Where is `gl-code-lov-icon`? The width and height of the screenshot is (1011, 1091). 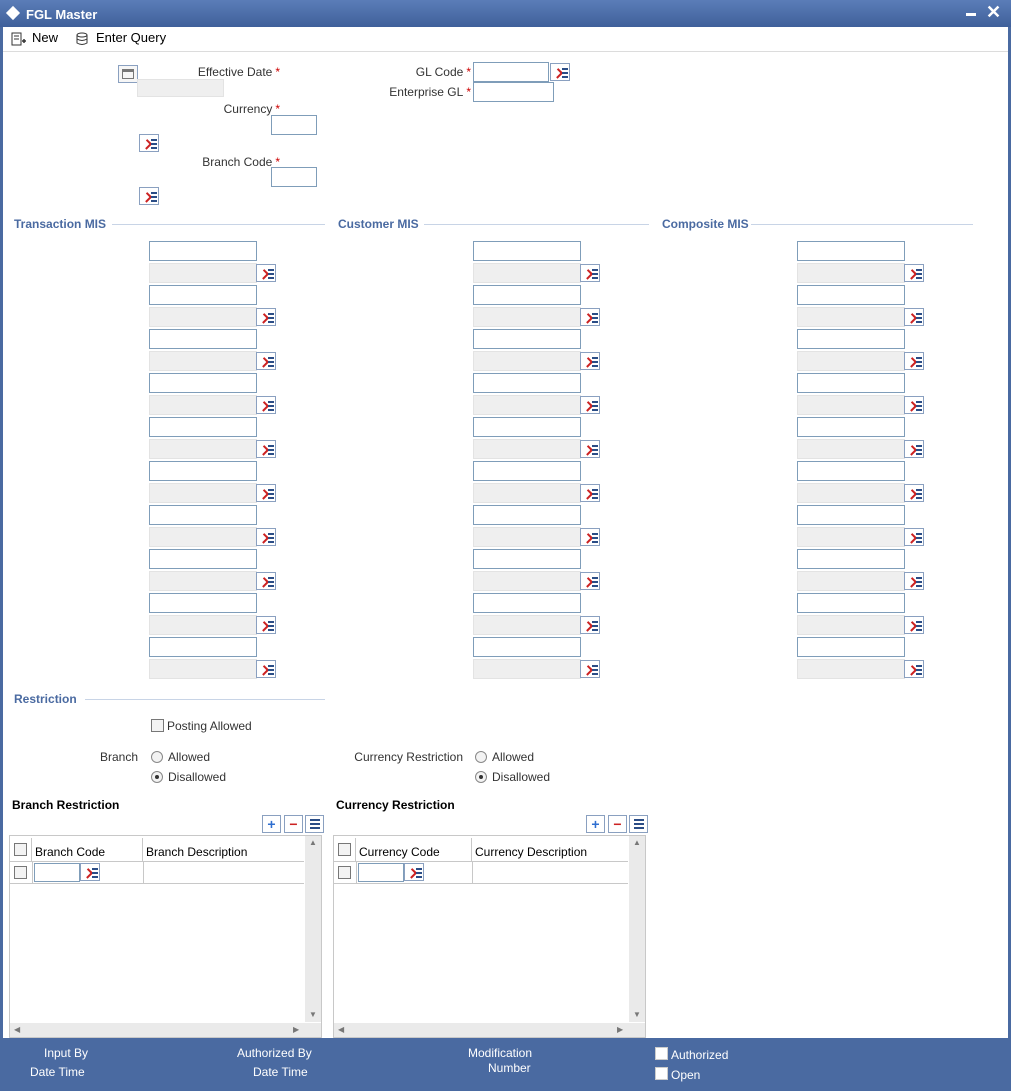 gl-code-lov-icon is located at coordinates (560, 72).